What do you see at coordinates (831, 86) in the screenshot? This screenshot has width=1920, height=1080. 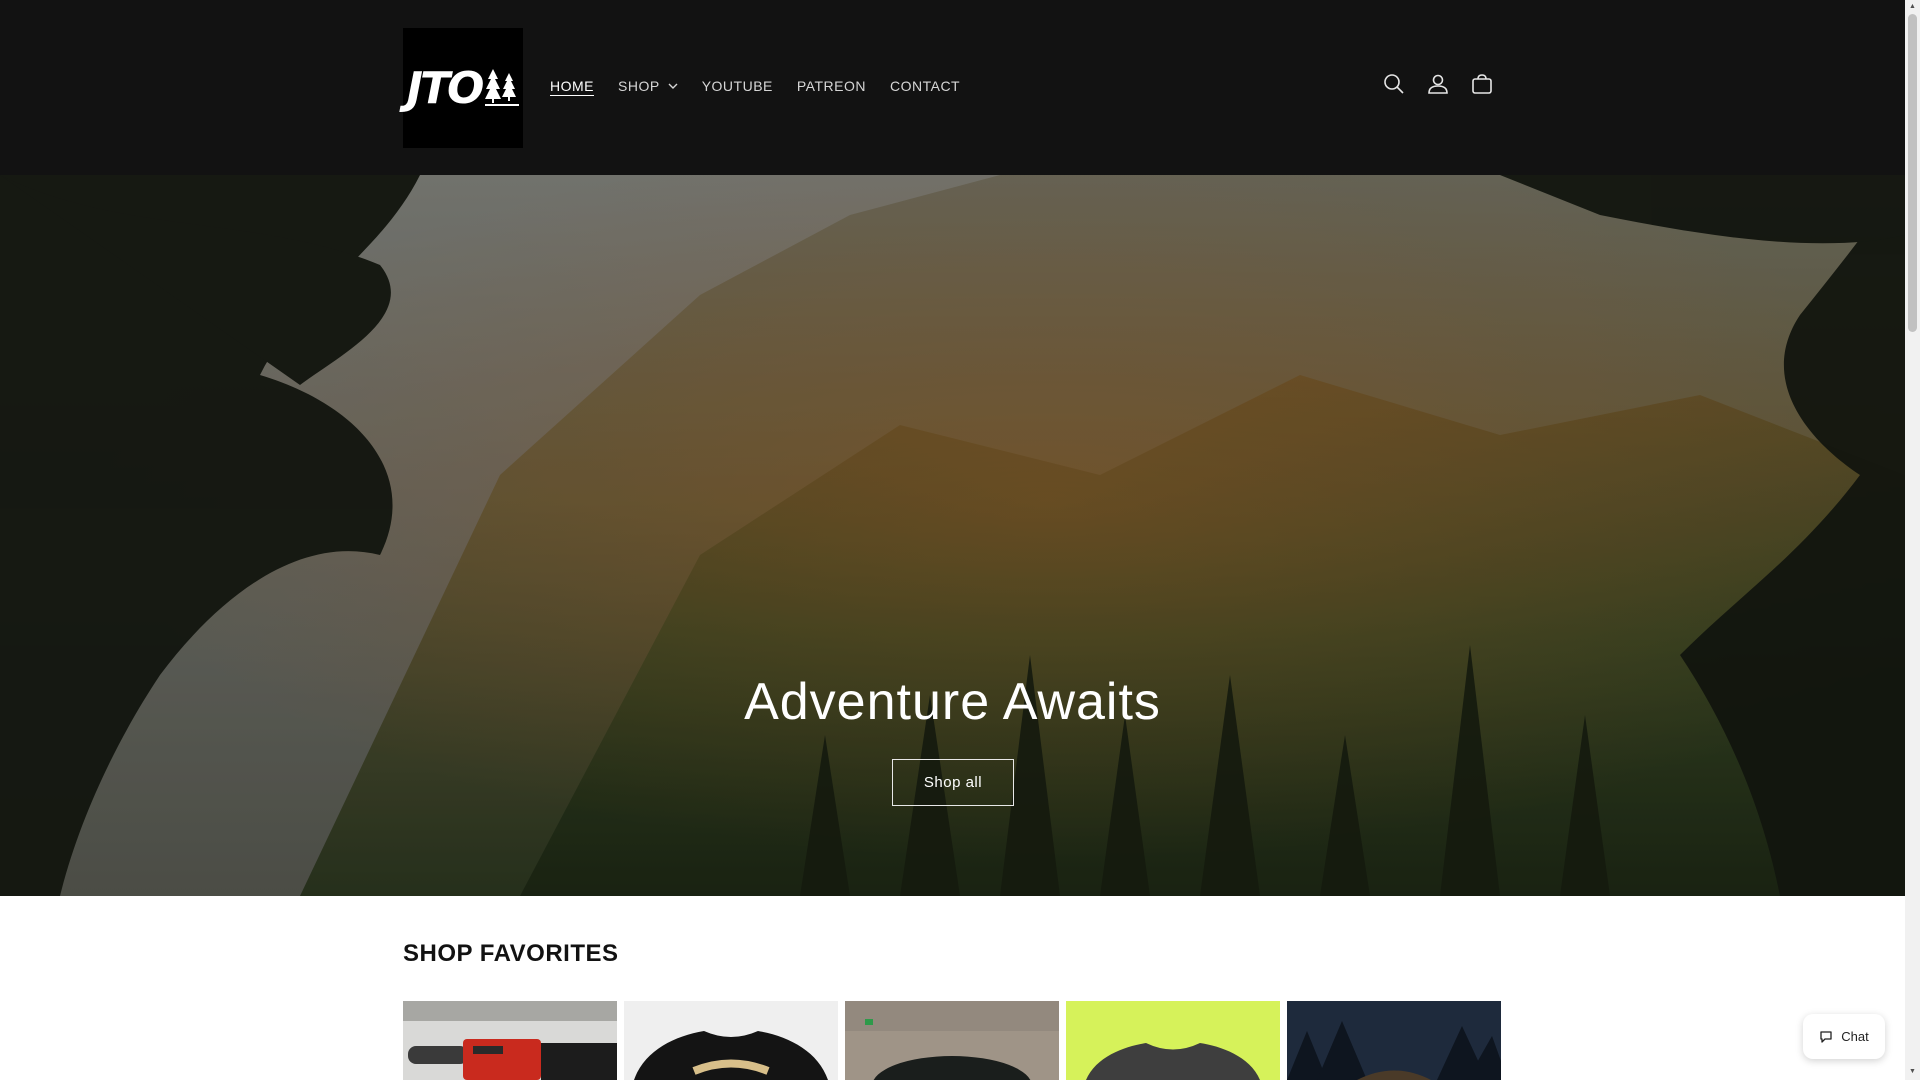 I see `nav-patreon: PATREON` at bounding box center [831, 86].